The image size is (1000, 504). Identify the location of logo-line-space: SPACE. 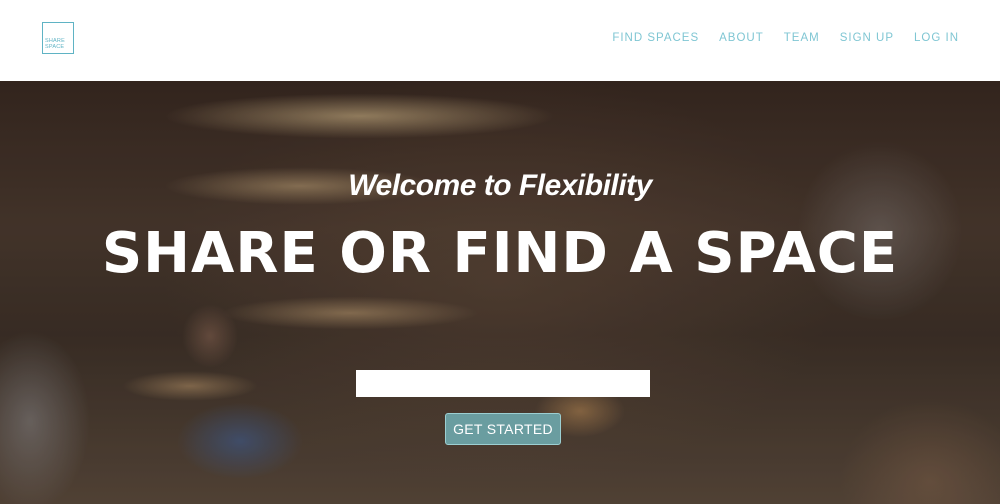
(55, 47).